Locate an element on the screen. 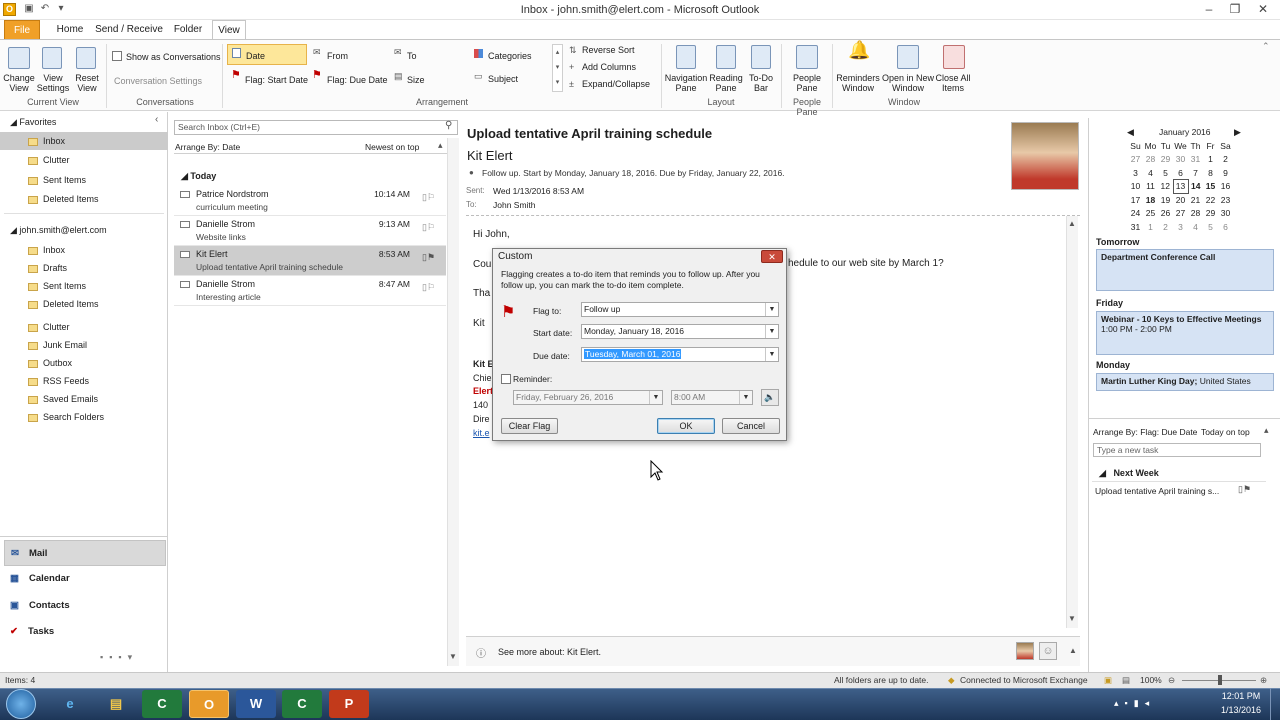 This screenshot has height=720, width=1280. people-pane-button: People Pane is located at coordinates (807, 83).